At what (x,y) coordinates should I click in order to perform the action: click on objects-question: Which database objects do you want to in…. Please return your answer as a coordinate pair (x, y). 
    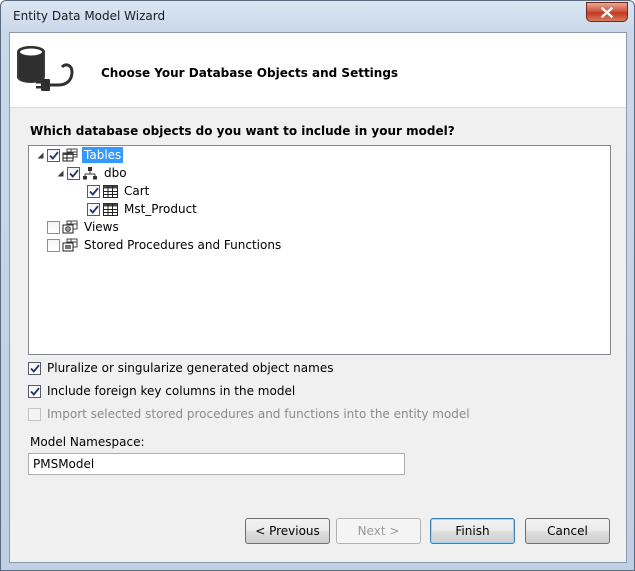
    Looking at the image, I should click on (242, 131).